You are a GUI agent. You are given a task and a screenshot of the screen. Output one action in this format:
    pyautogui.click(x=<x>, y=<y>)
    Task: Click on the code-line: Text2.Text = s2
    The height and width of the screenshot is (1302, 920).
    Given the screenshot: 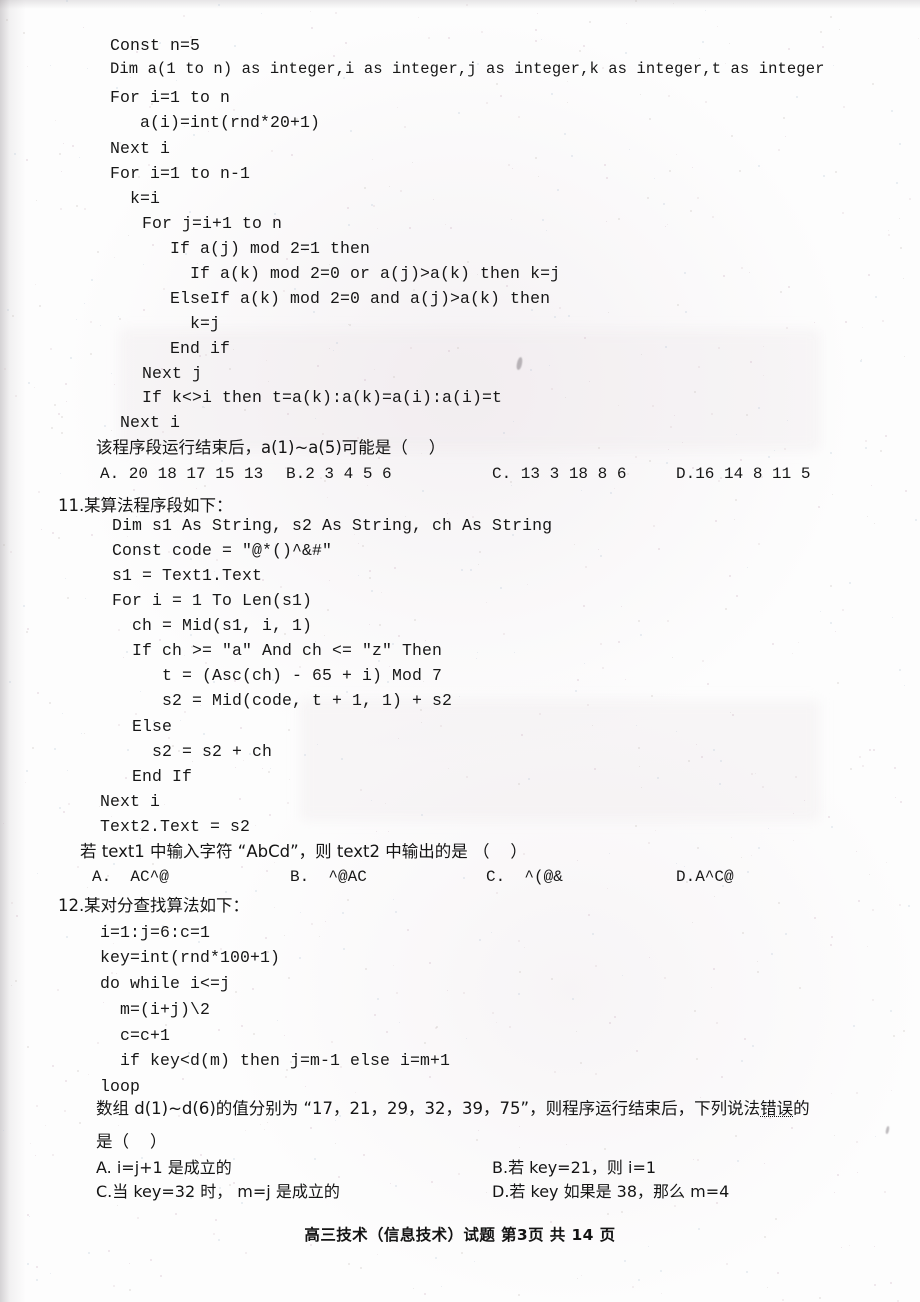 What is the action you would take?
    pyautogui.click(x=175, y=826)
    